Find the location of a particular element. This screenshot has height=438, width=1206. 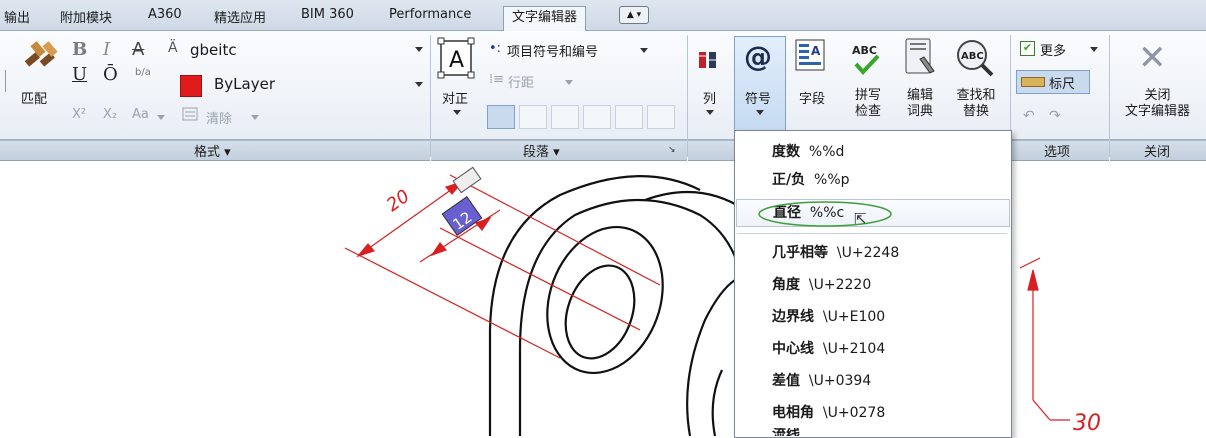

menu-item-flow-line: 流线 is located at coordinates (872, 432).